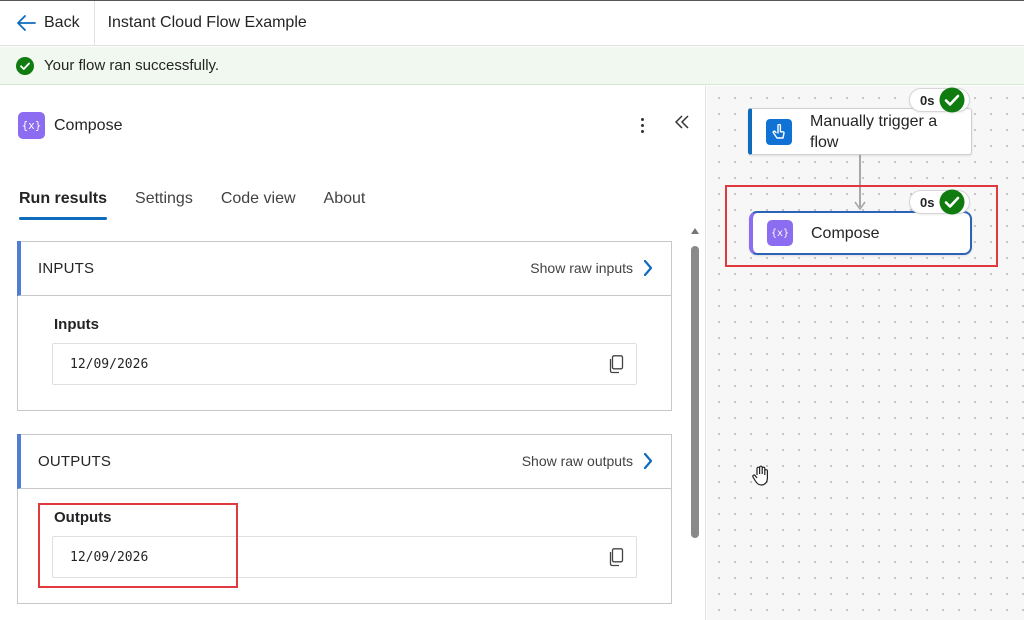 This screenshot has width=1024, height=620. I want to click on back-label: Back, so click(62, 22).